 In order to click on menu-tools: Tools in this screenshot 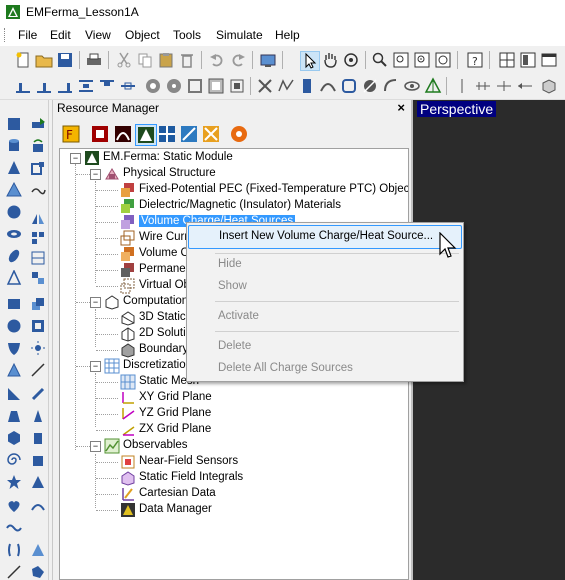, I will do `click(187, 35)`.